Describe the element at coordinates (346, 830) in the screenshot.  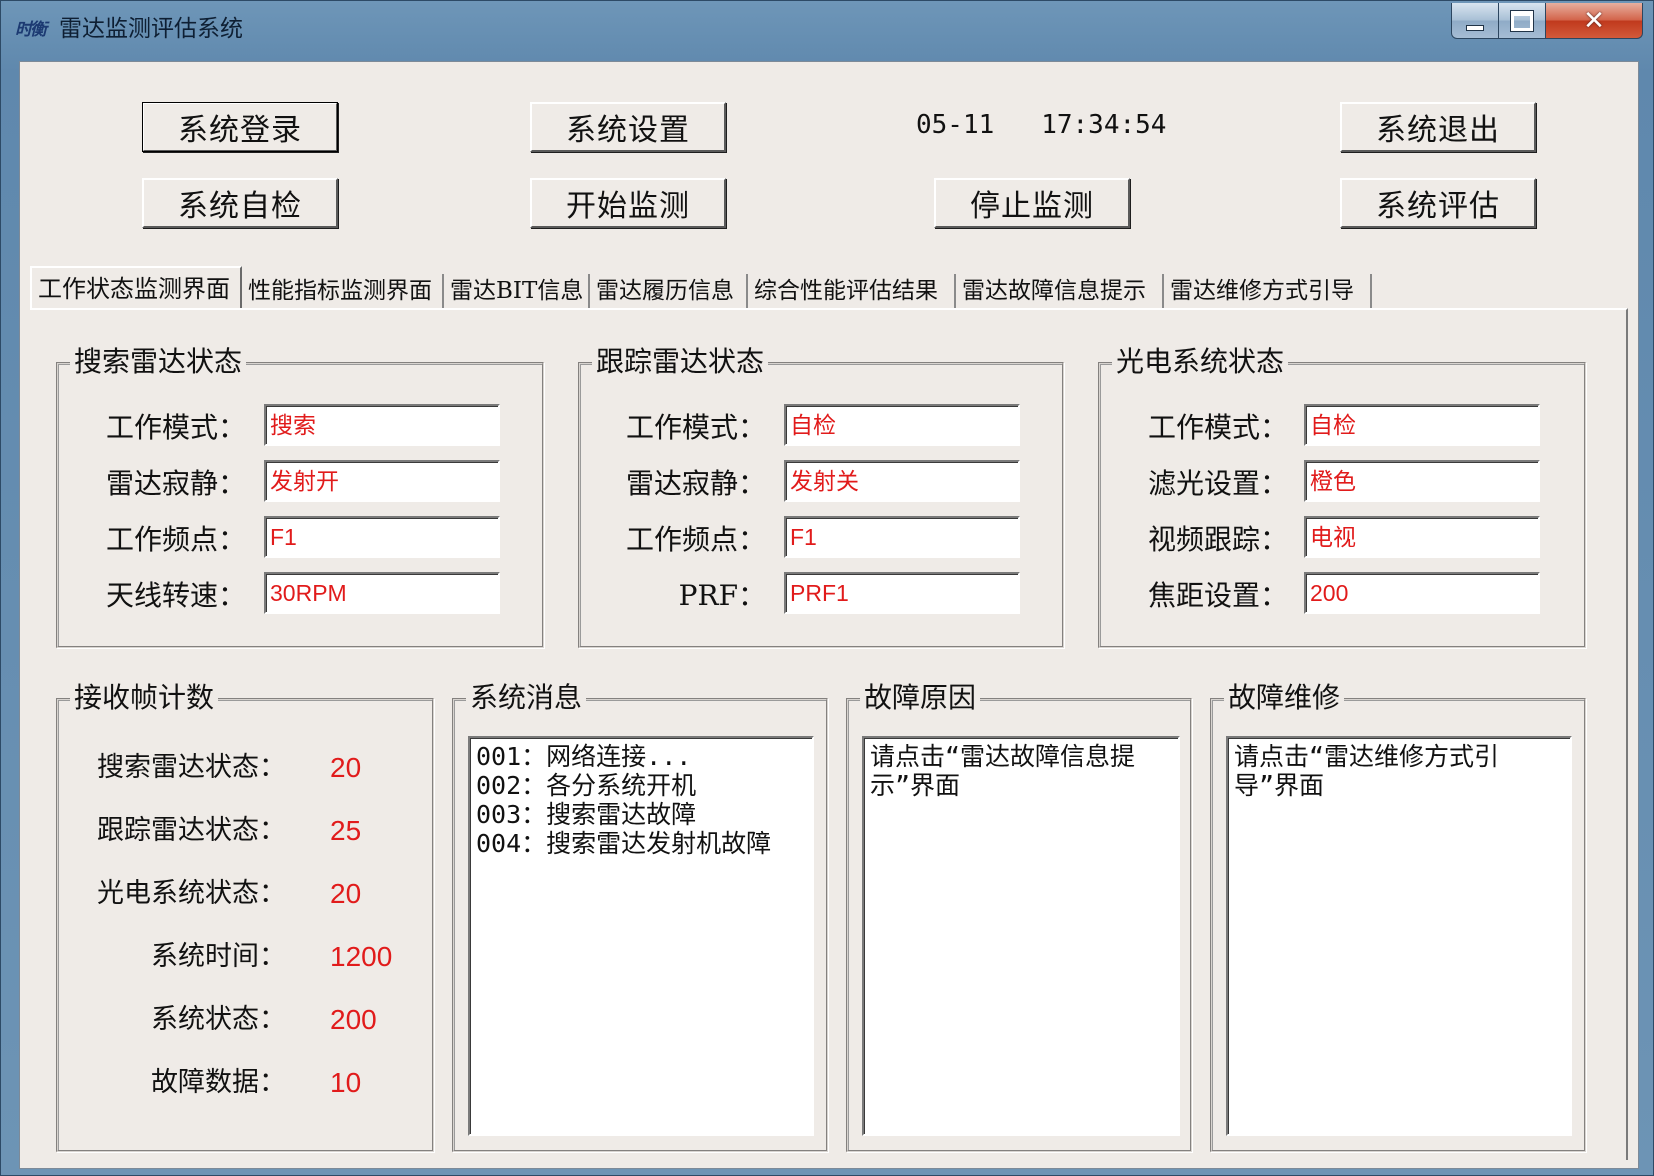
I see `count-value: 25` at that location.